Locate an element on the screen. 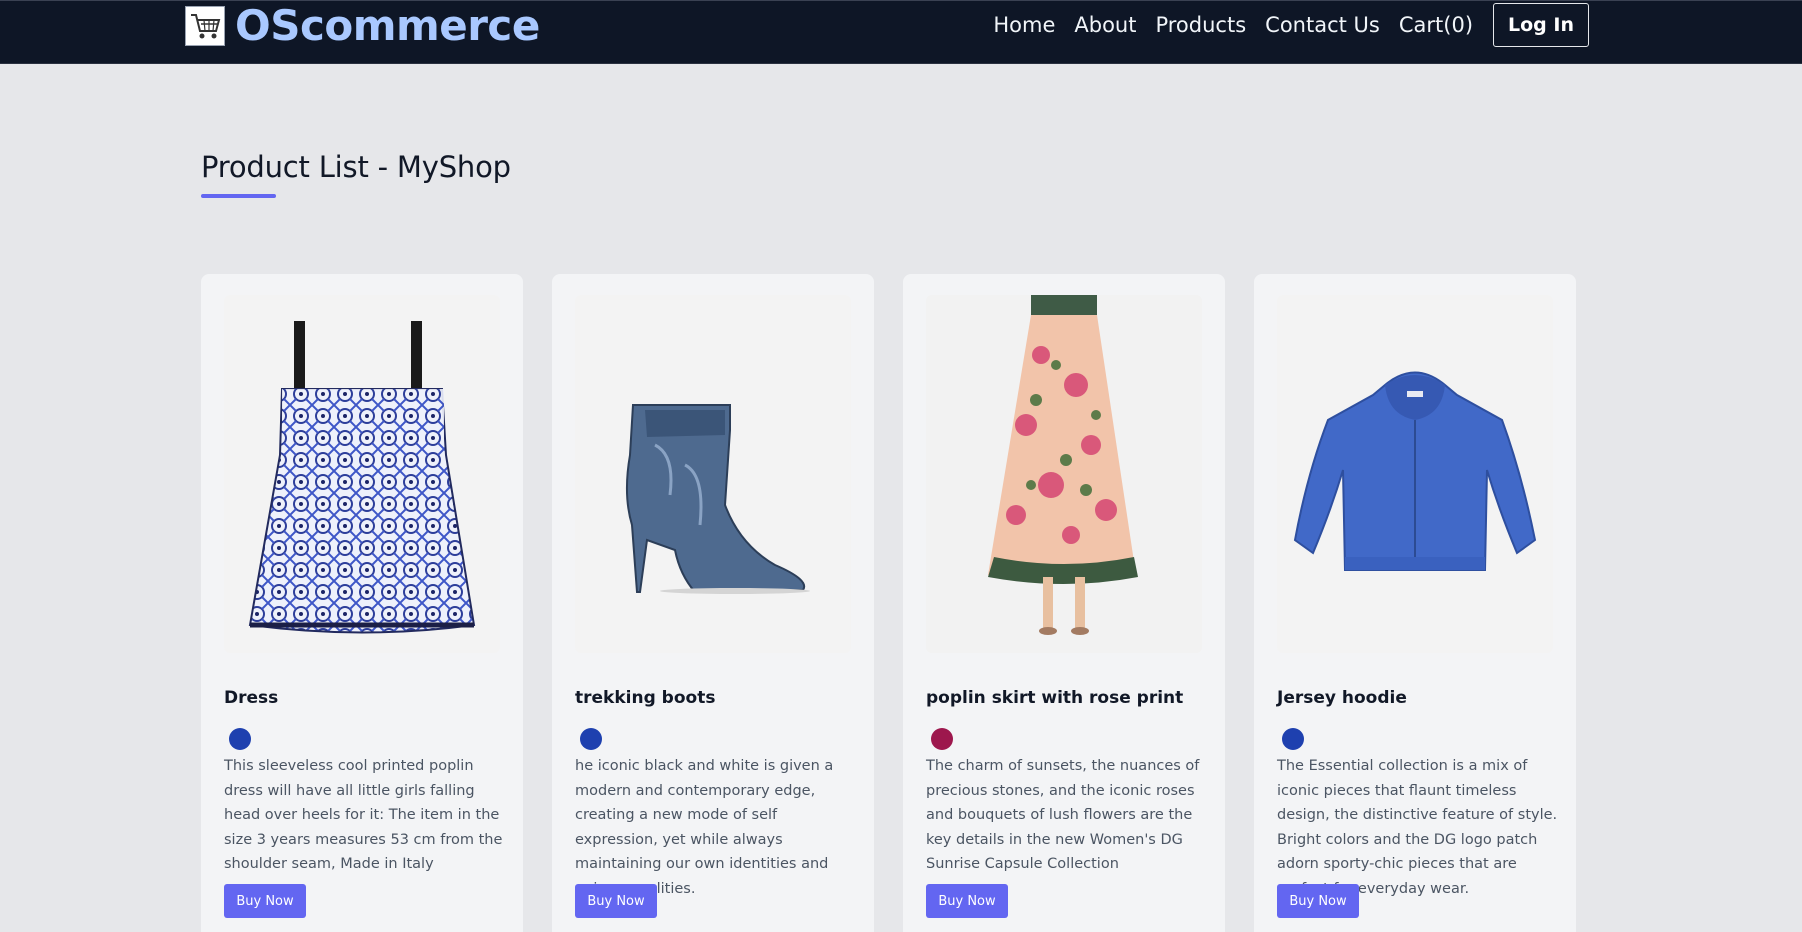  product-name: trekking boots is located at coordinates (645, 698).